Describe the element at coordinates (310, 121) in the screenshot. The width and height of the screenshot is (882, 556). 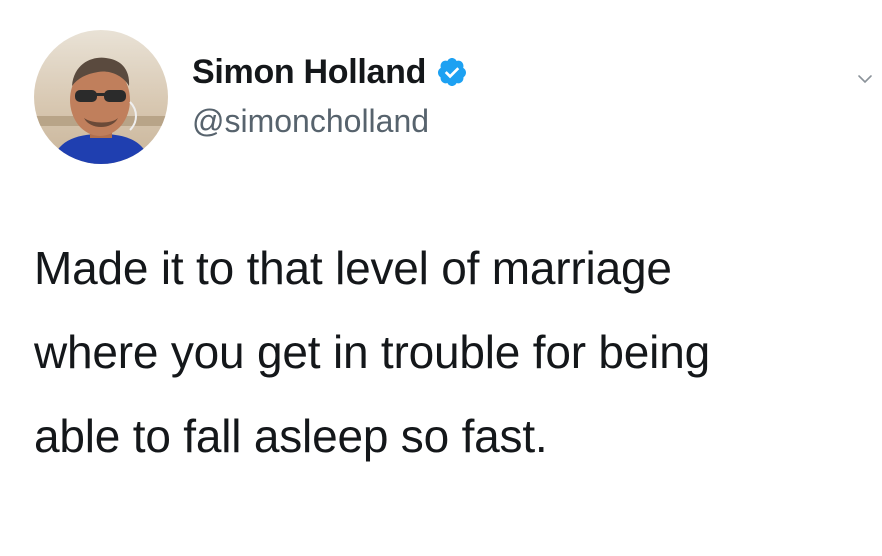
I see `author-handle: @simoncholland` at that location.